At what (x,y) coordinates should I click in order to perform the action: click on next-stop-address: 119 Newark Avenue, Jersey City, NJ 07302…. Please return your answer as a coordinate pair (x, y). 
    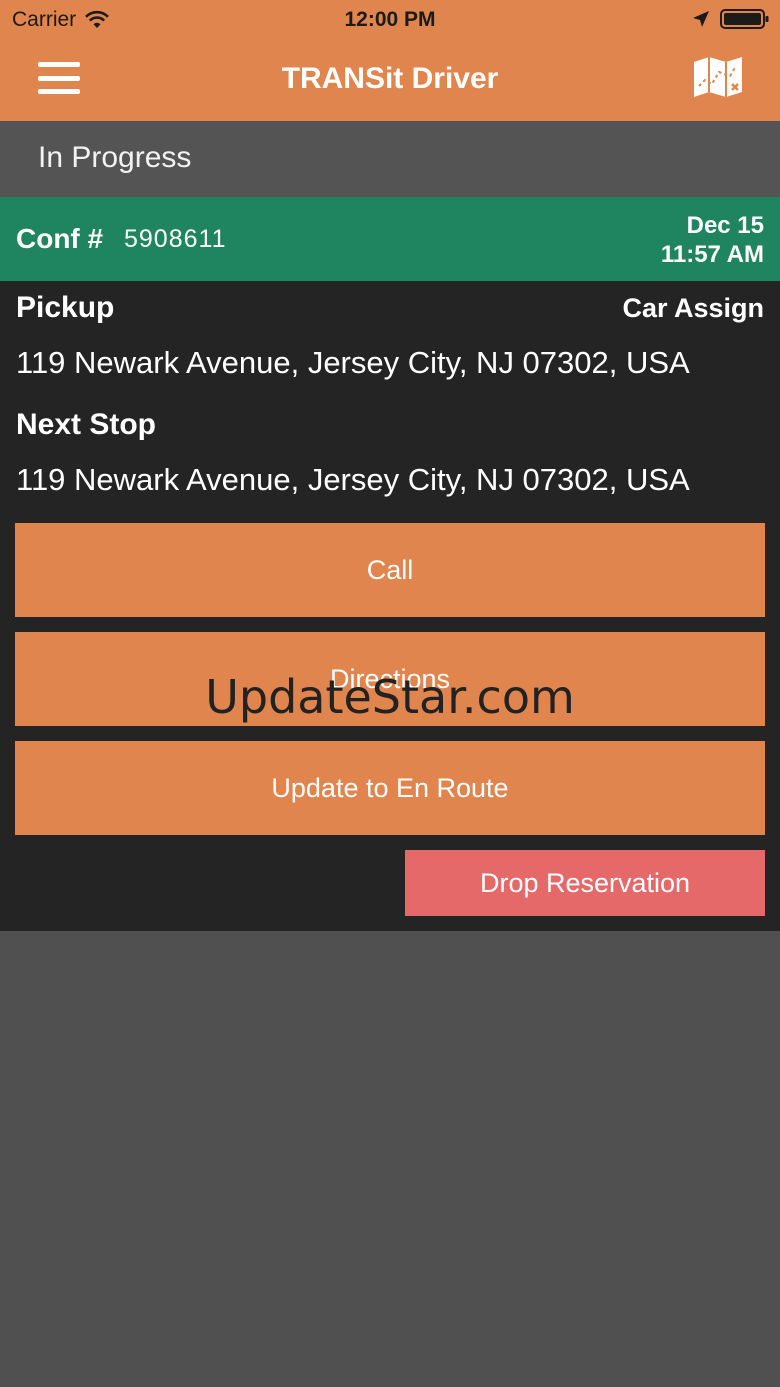
    Looking at the image, I should click on (353, 479).